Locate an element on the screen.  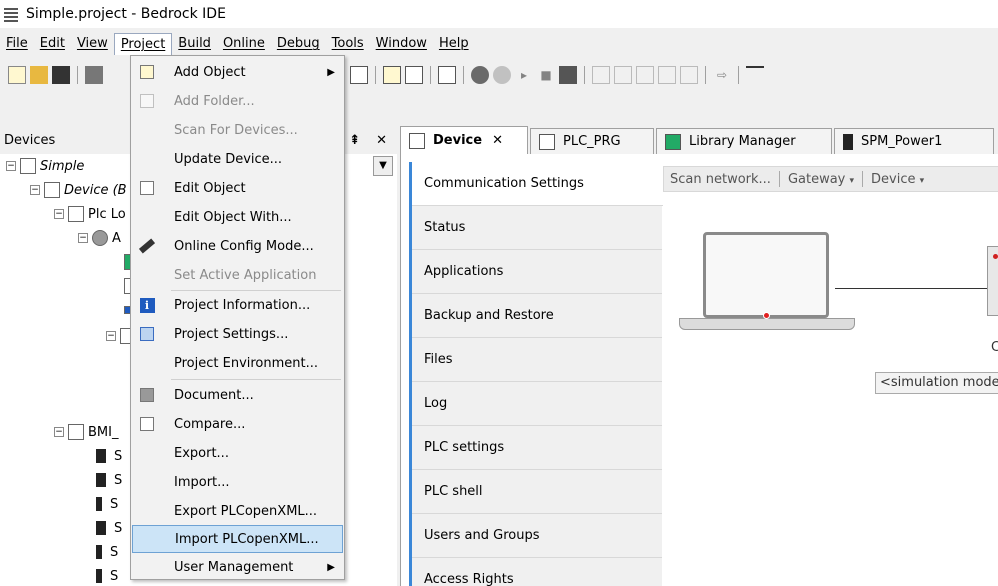
tab-plc-prg: PLC_PRG is located at coordinates (592, 141).